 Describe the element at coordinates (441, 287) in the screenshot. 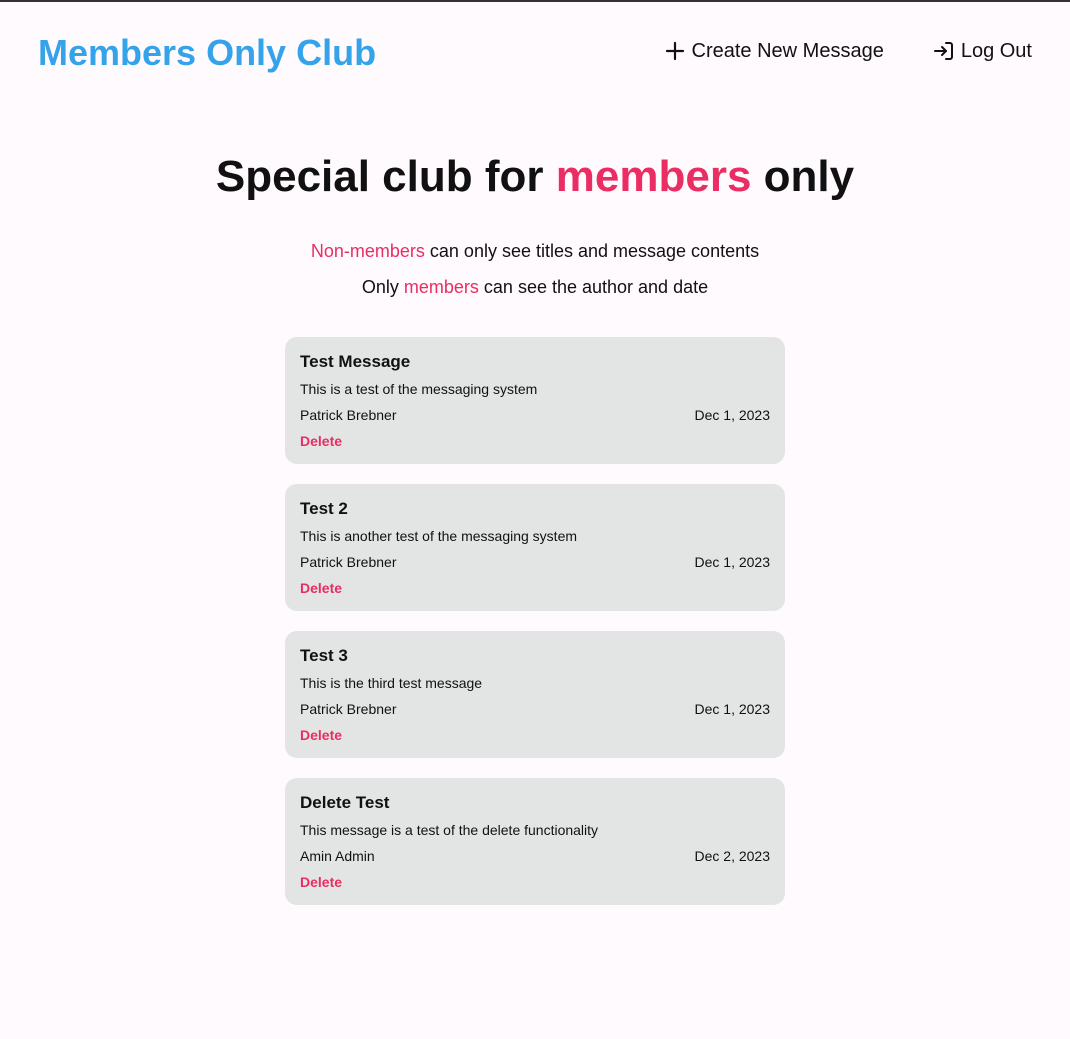

I see `members-accent: members` at that location.